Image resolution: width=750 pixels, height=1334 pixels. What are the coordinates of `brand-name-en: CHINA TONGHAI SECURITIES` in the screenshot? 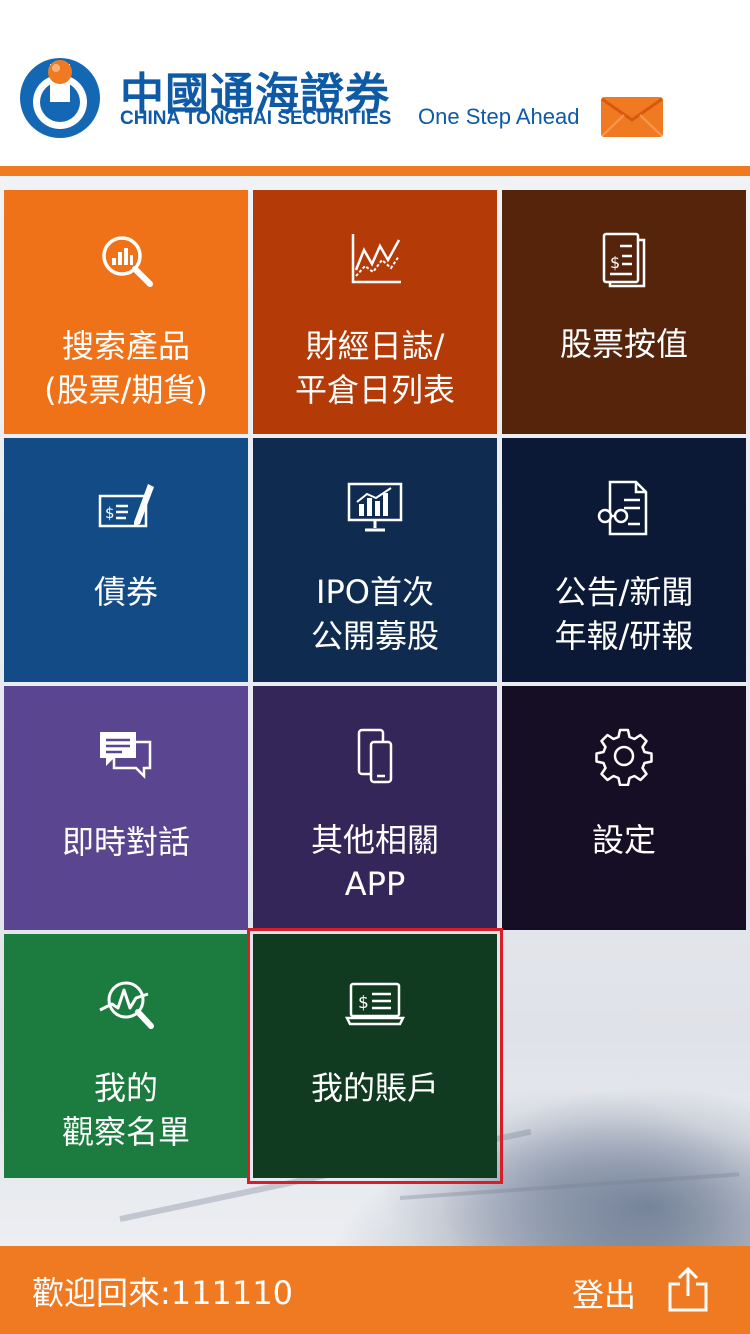 It's located at (256, 118).